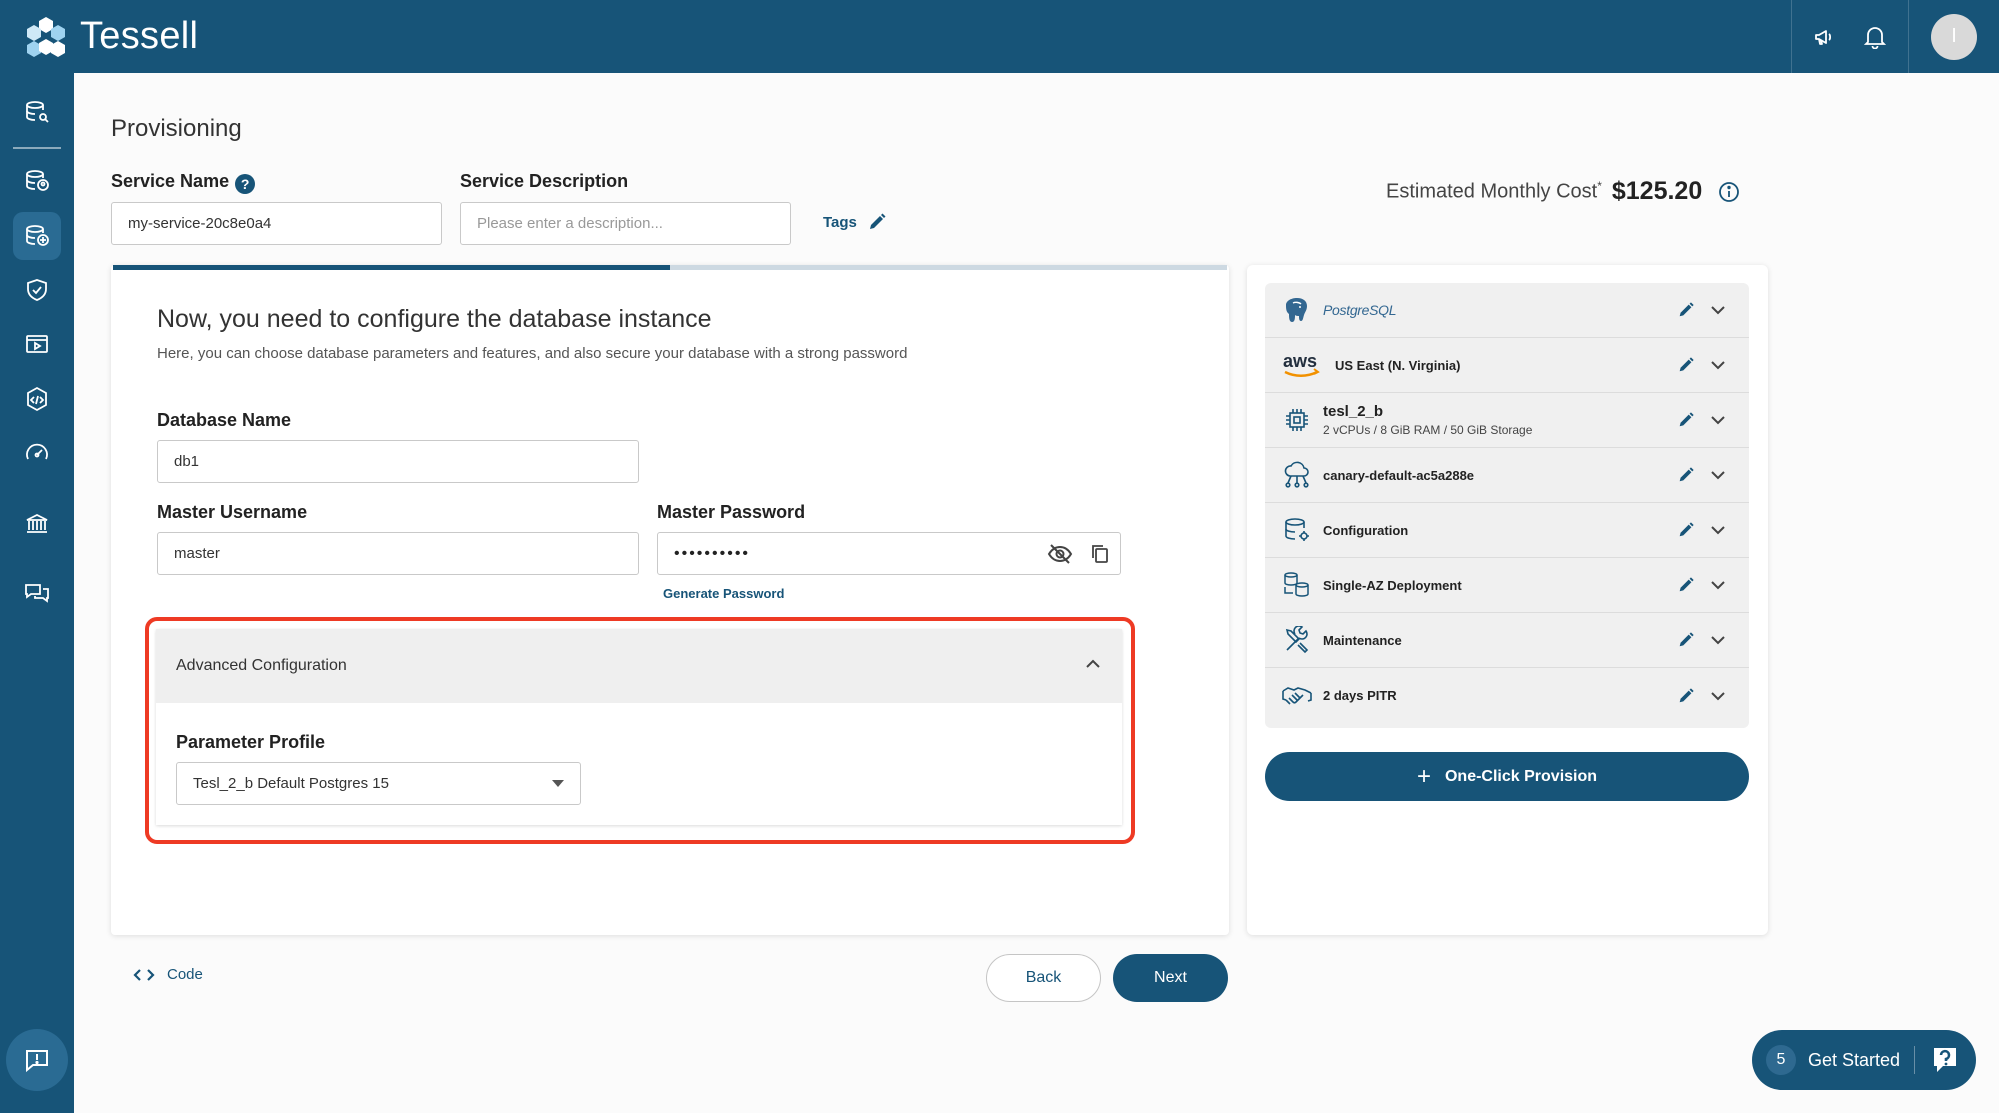 The width and height of the screenshot is (1999, 1113). Describe the element at coordinates (276, 223) in the screenshot. I see `service-name-input` at that location.